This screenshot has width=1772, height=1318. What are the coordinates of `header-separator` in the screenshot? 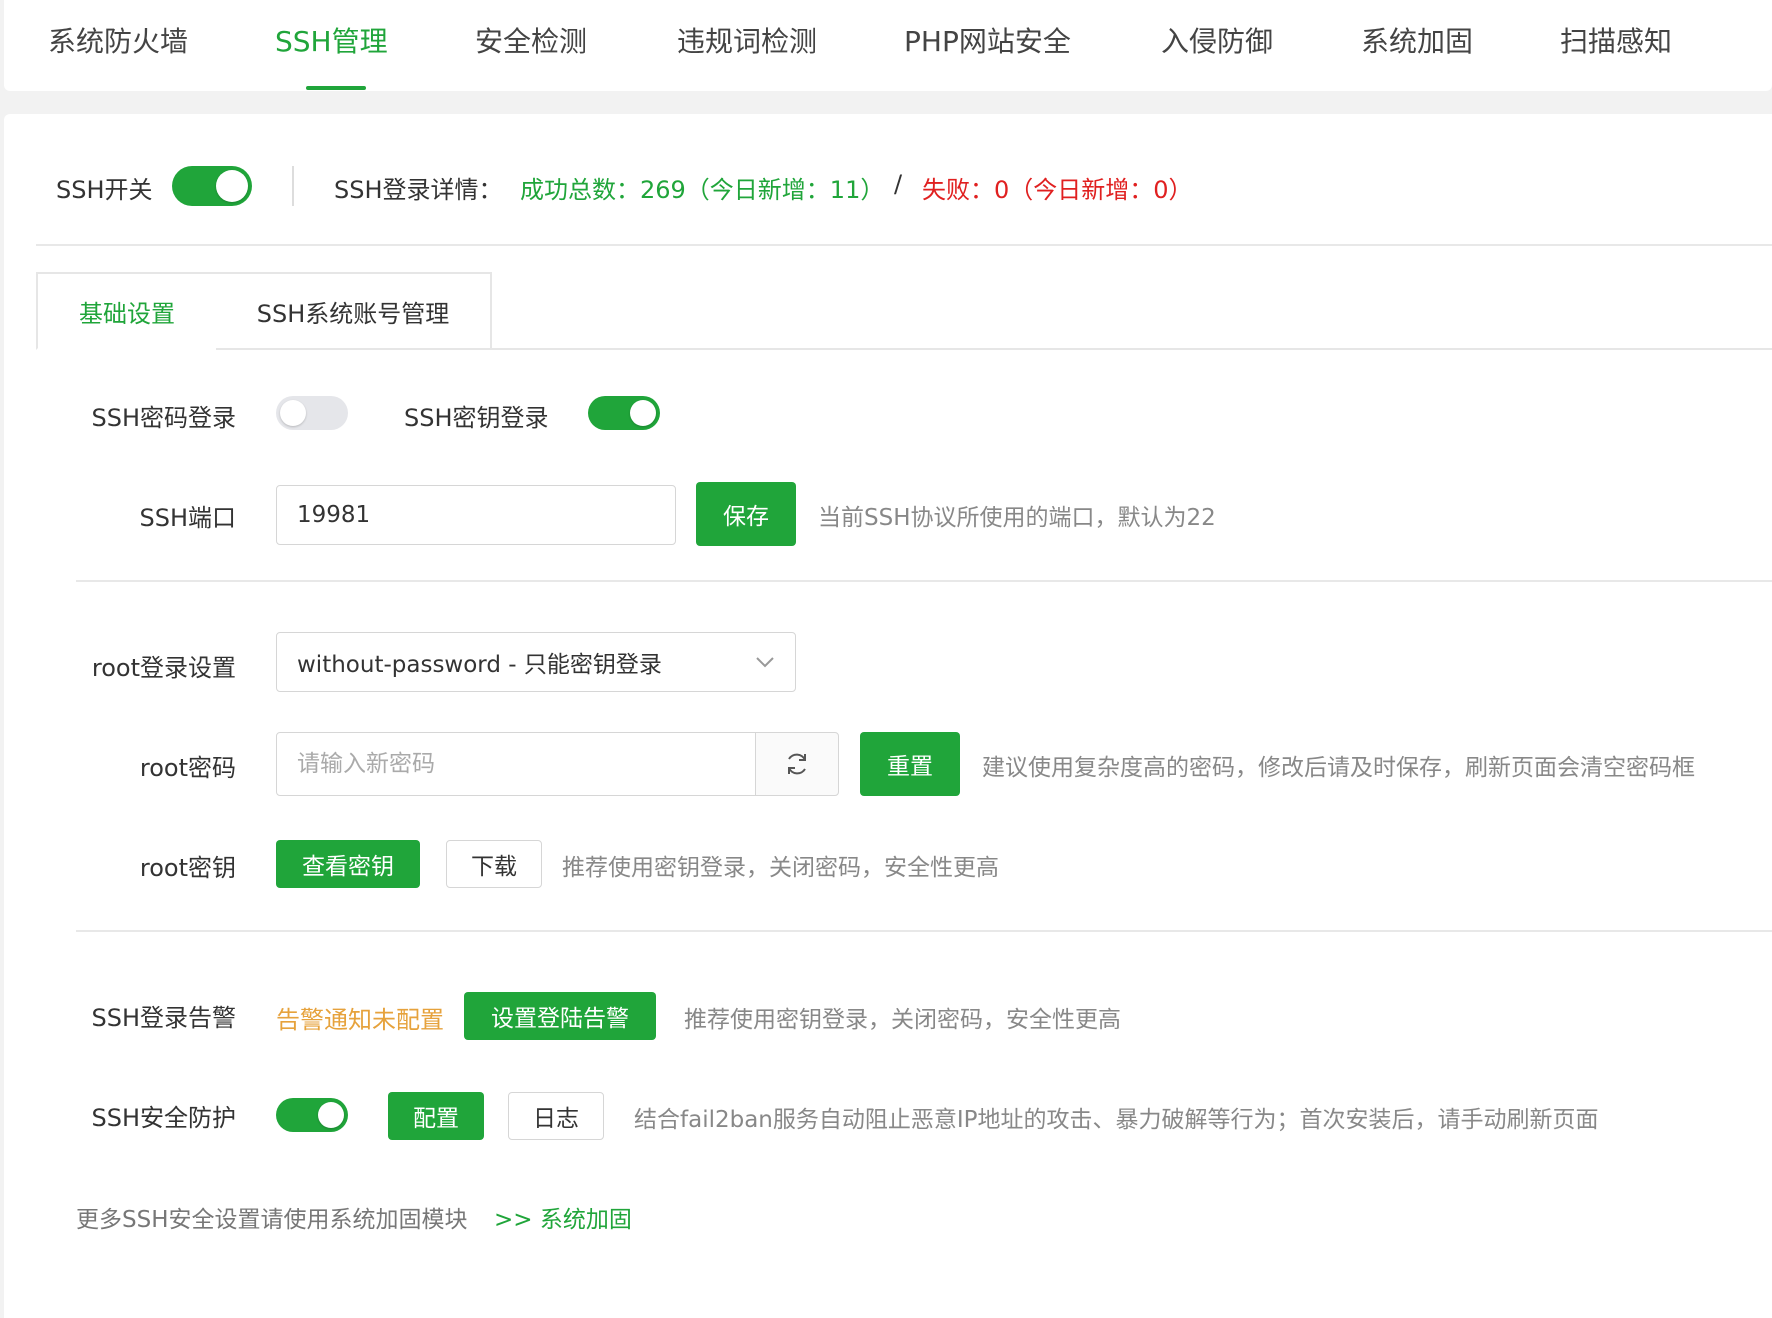 It's located at (904, 245).